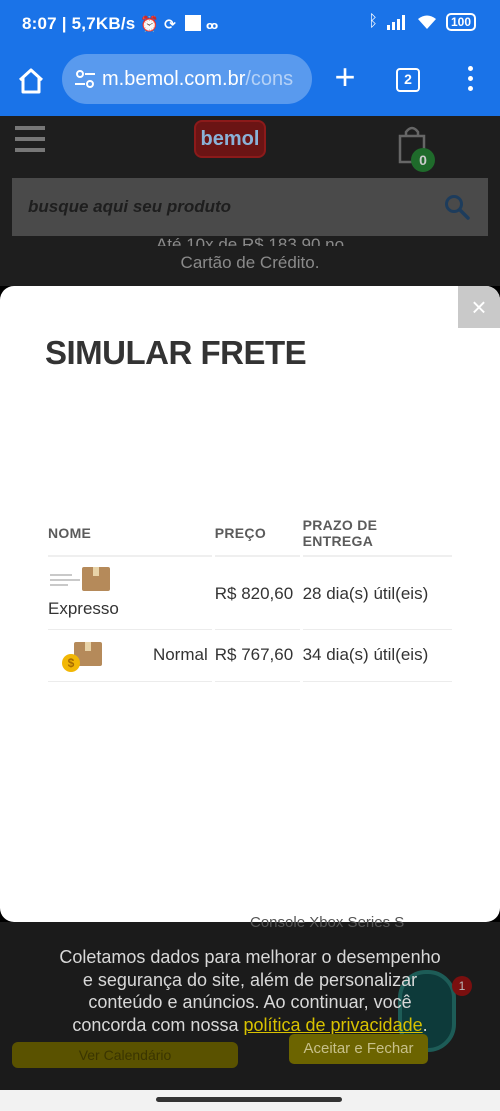  I want to click on url-host: m.bemol.com.br, so click(174, 79).